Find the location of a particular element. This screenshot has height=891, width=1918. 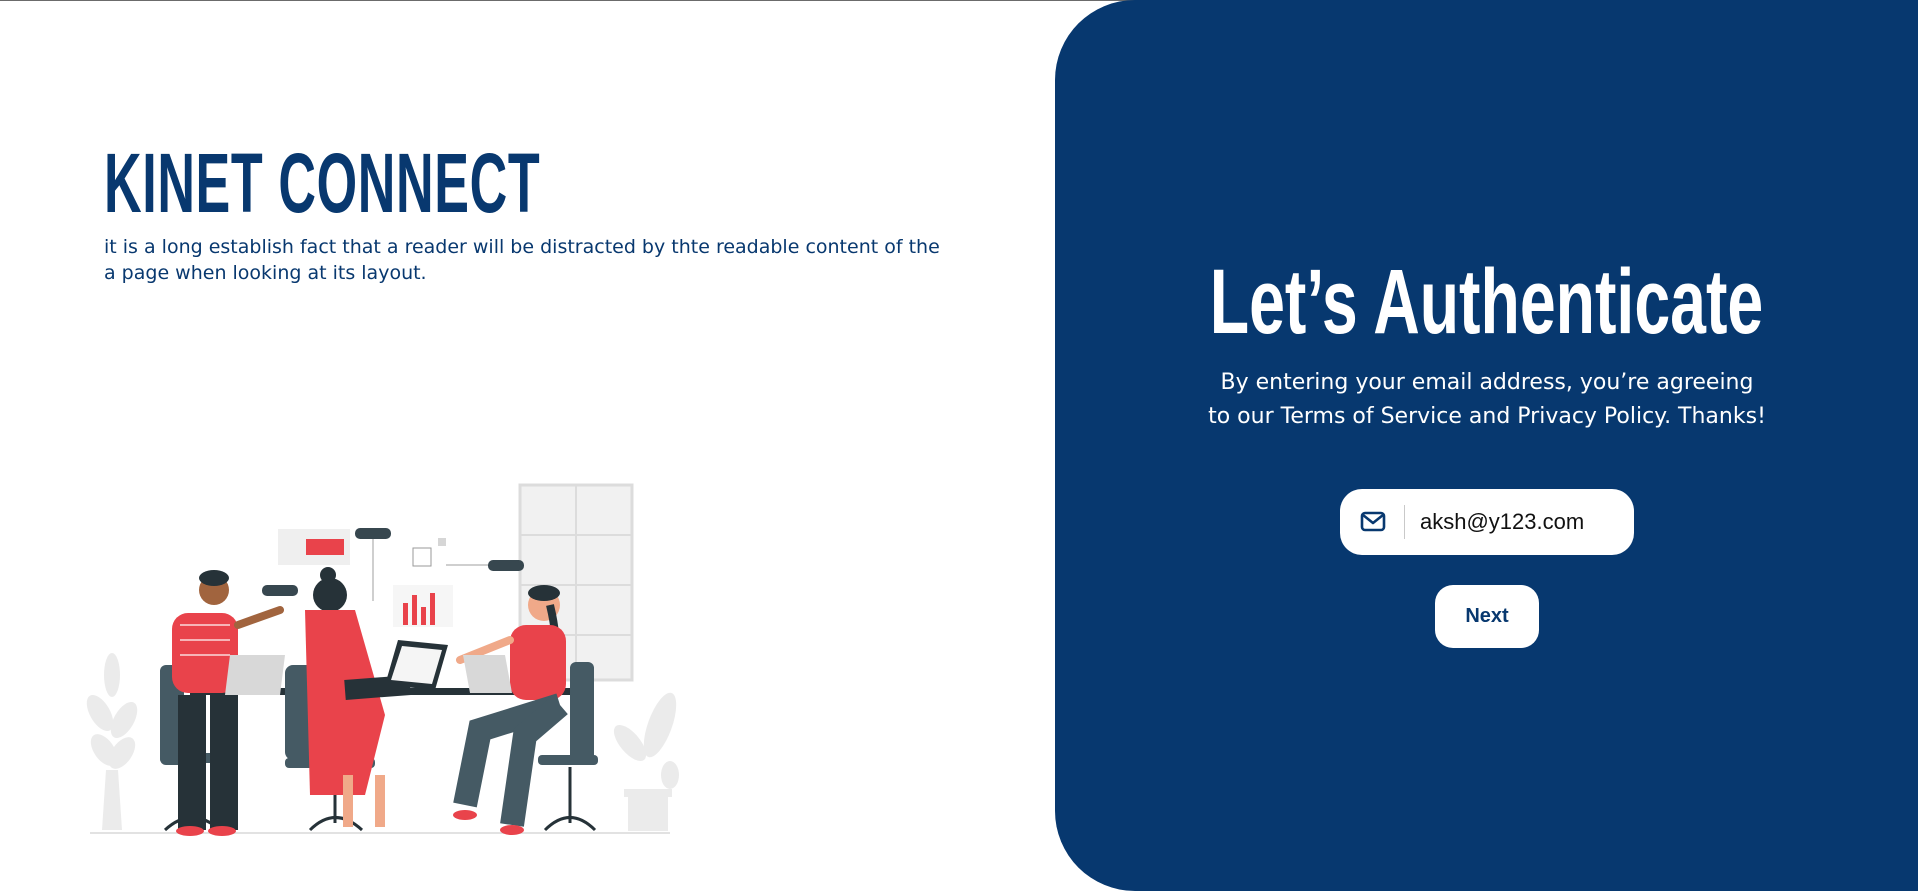

team-meeting-illustration is located at coordinates (382, 659).